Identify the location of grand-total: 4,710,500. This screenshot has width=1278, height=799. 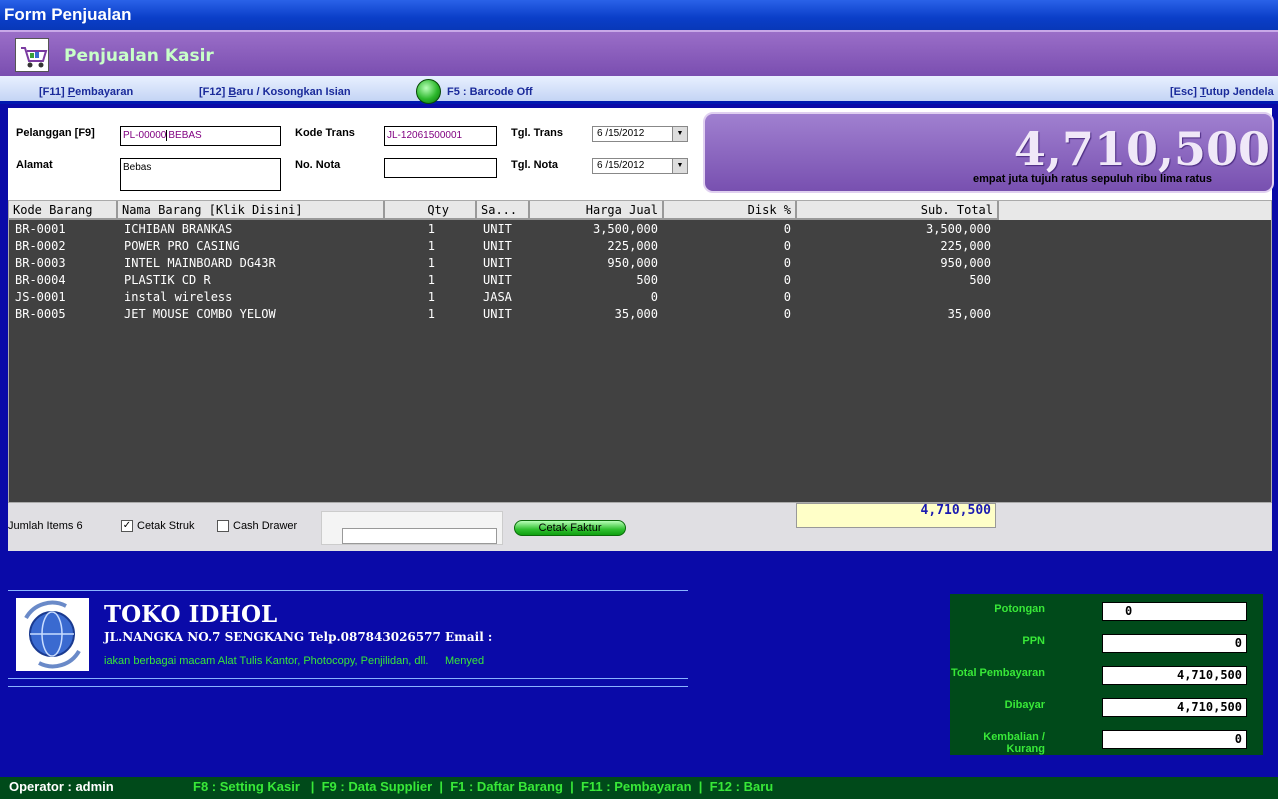
(896, 515).